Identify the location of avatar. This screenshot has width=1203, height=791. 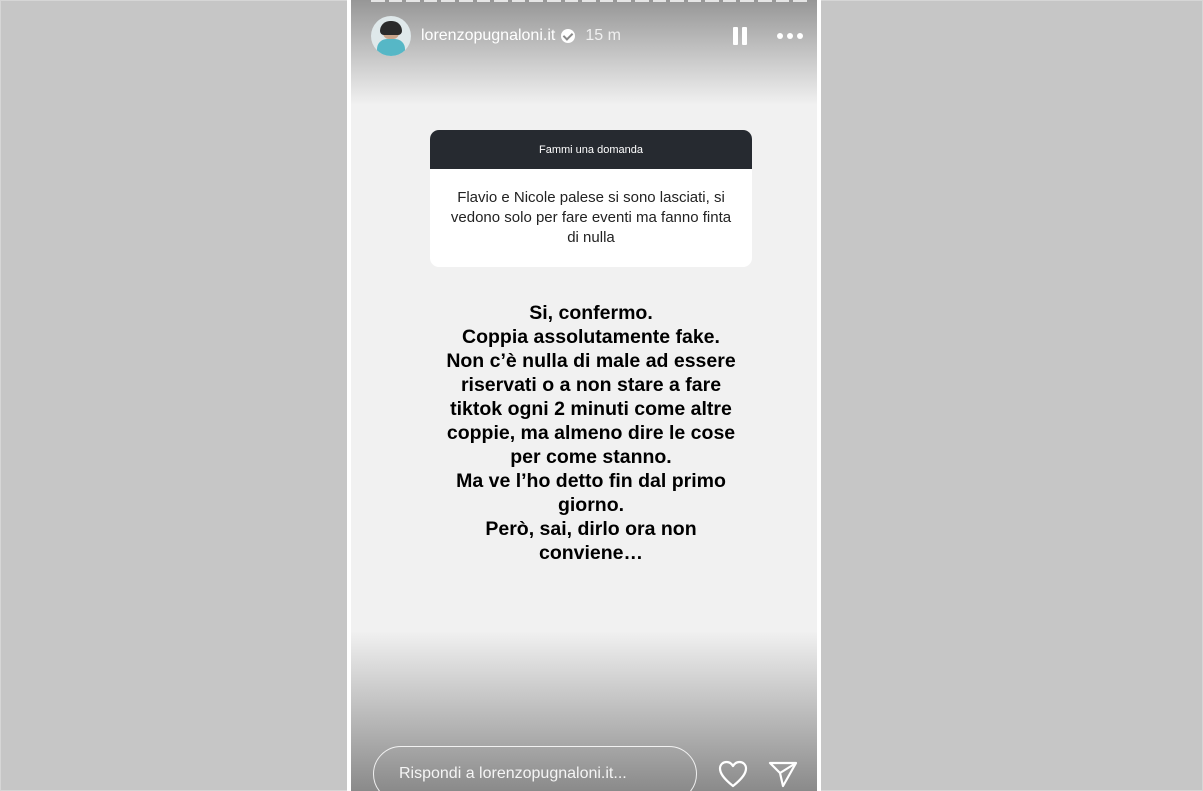
(391, 36).